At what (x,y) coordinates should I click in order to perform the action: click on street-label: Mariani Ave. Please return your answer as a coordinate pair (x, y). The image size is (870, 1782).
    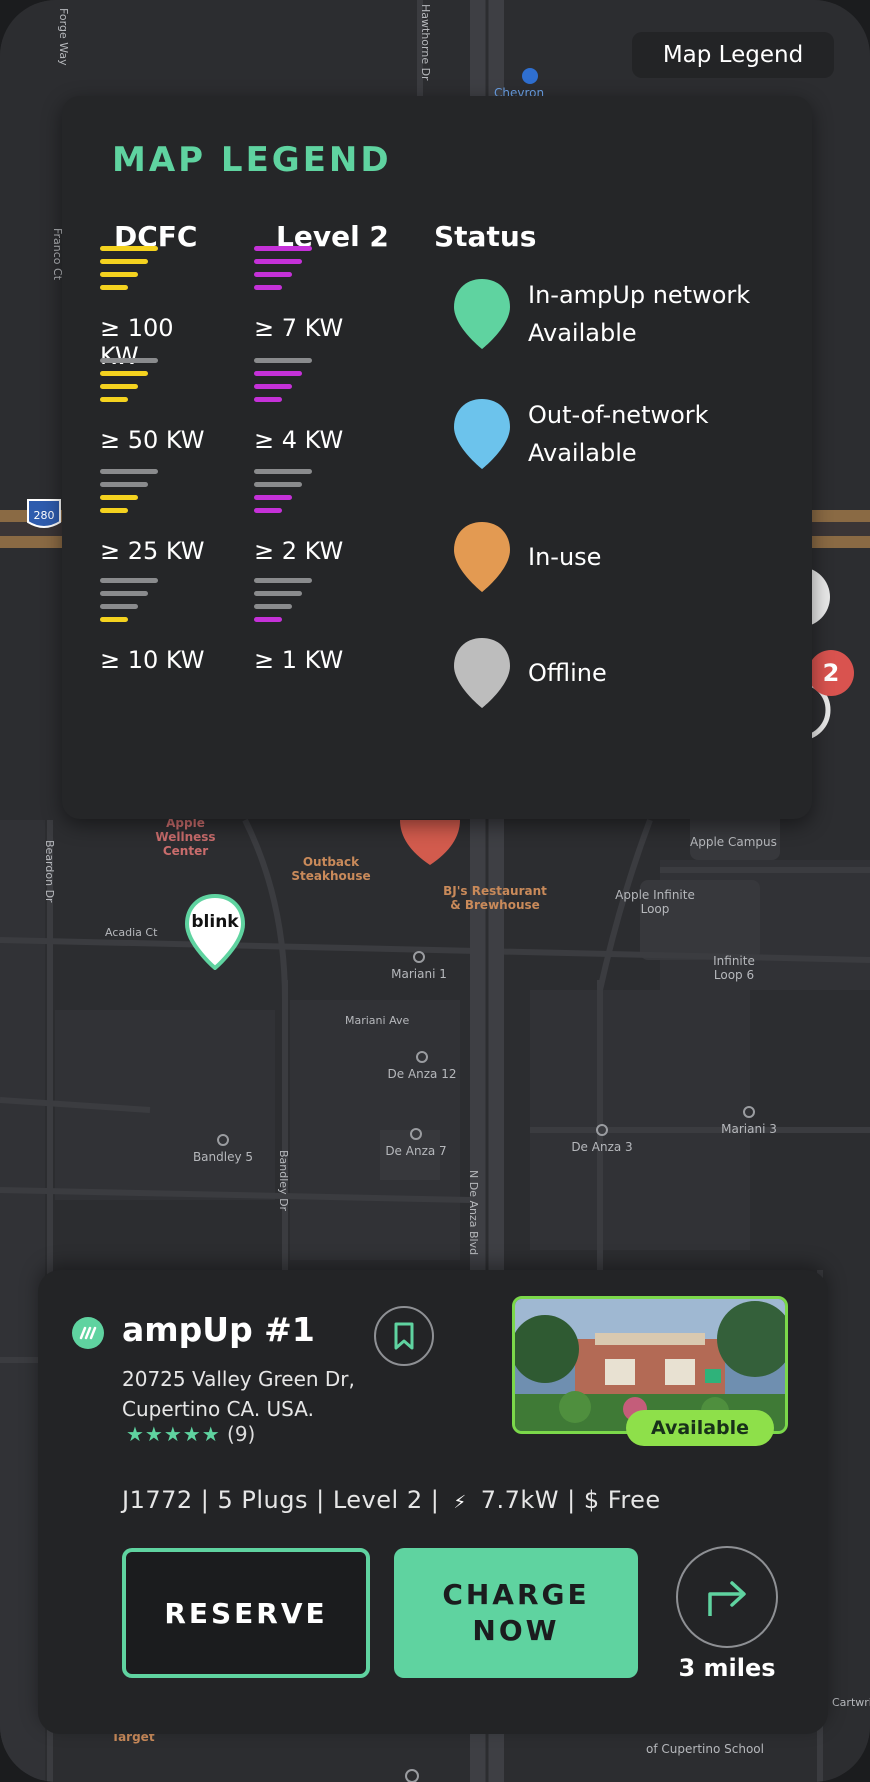
    Looking at the image, I should click on (377, 1020).